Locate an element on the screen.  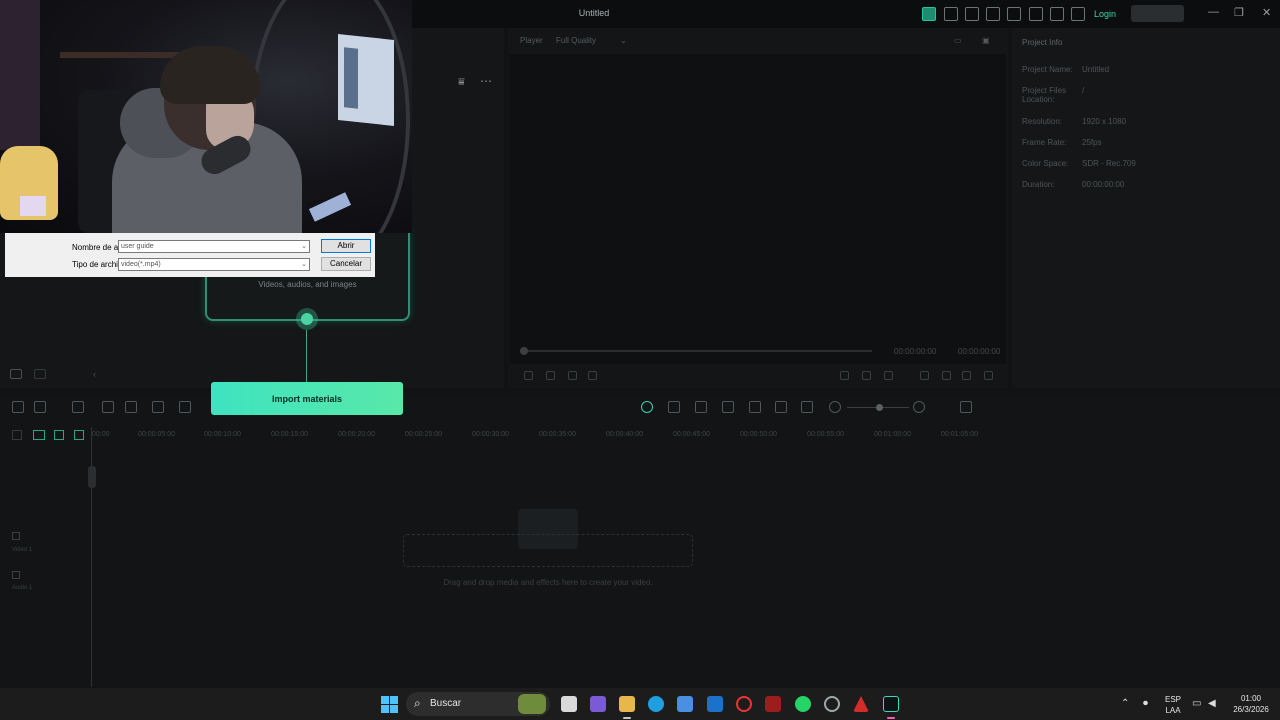
mark-out-icon is located at coordinates (866, 375).